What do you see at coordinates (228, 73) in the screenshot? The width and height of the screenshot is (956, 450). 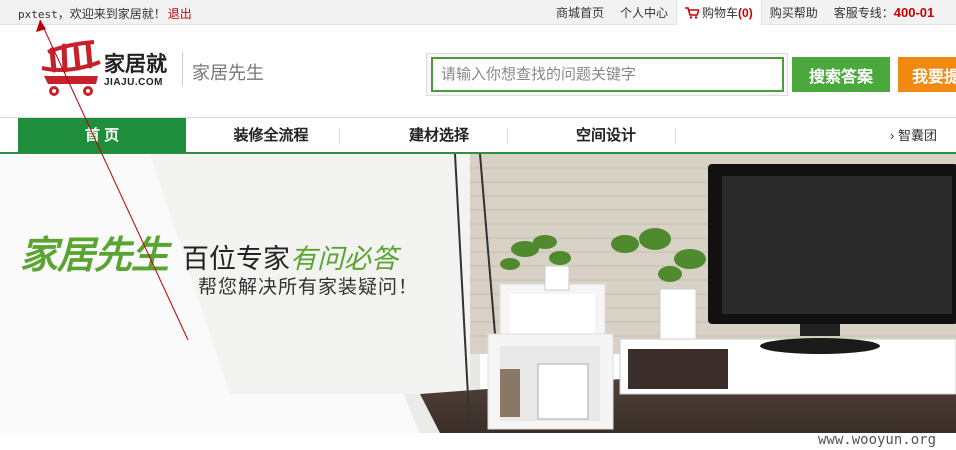 I see `site-name: 家居先生` at bounding box center [228, 73].